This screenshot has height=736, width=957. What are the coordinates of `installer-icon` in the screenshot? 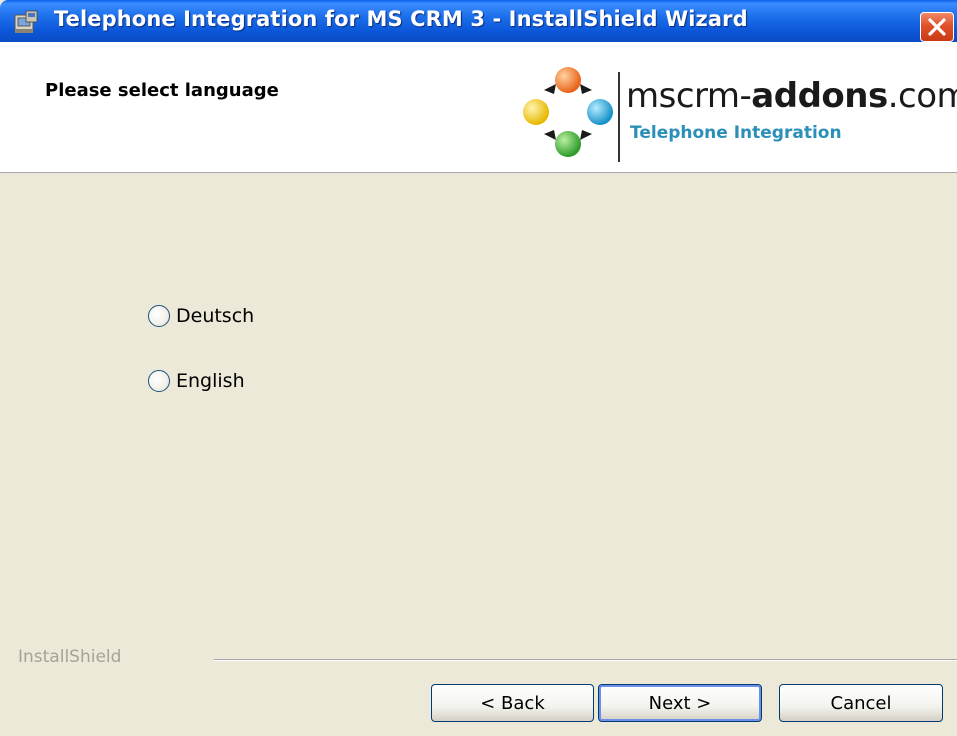 It's located at (26, 22).